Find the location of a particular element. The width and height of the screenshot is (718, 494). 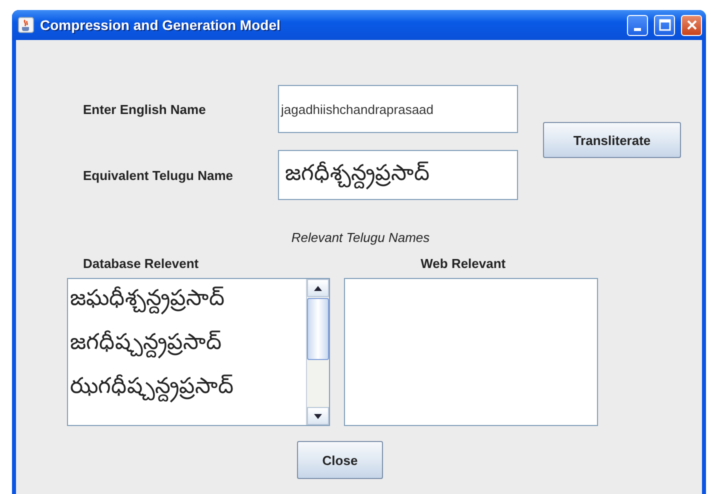

web-list is located at coordinates (471, 352).